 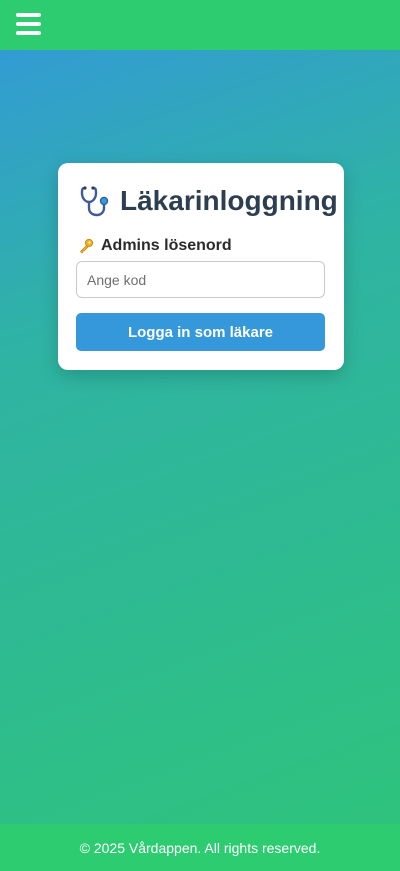 I want to click on footer: © 2025 Vårdappen. All rights reserved., so click(x=200, y=847).